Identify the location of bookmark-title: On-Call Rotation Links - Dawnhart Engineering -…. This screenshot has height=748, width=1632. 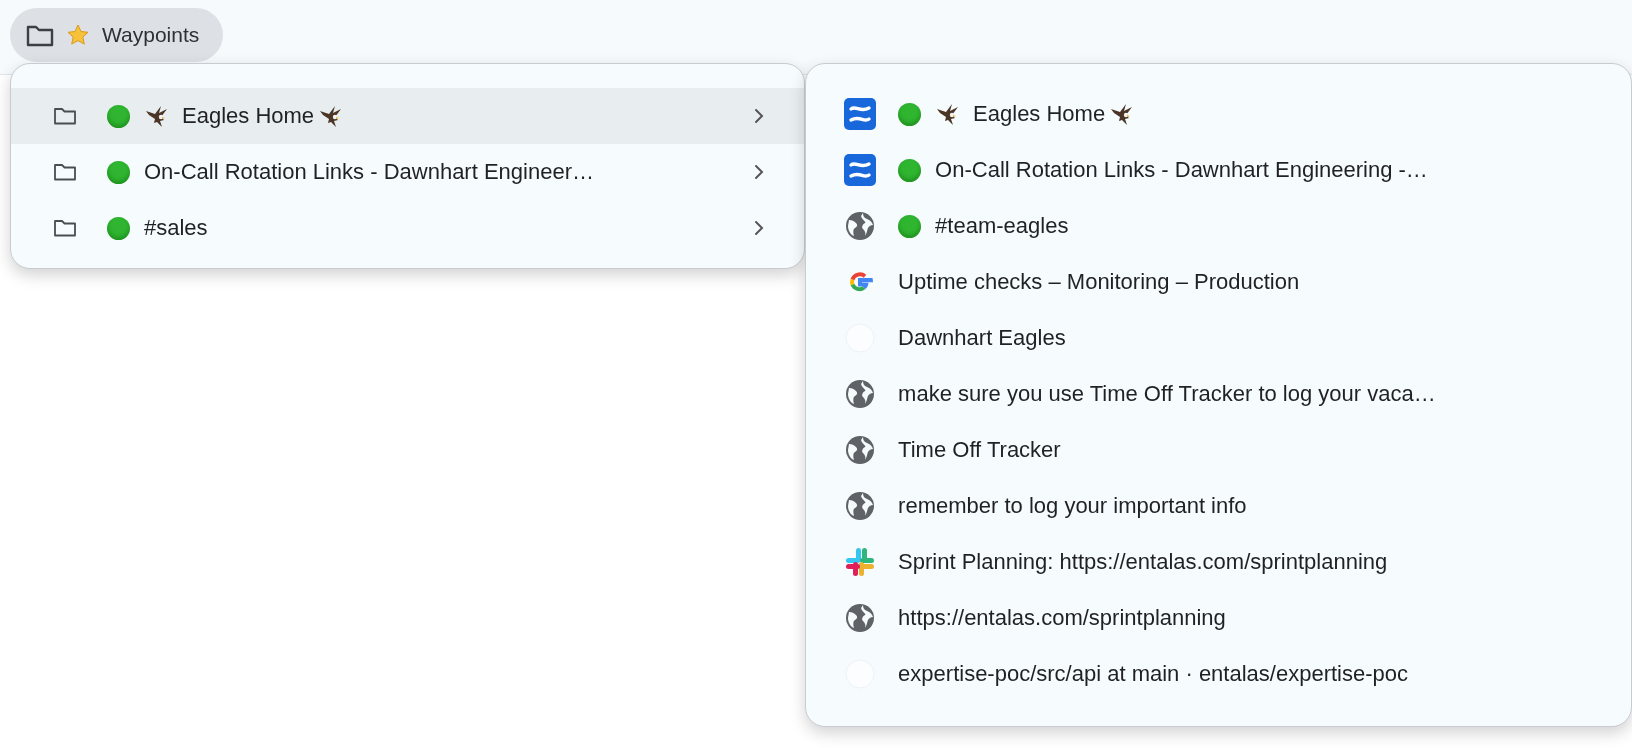
(1181, 170).